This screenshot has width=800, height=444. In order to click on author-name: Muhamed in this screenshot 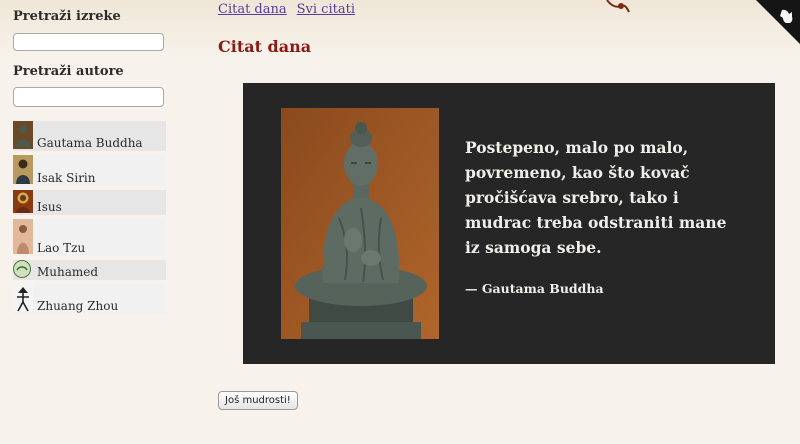, I will do `click(68, 272)`.